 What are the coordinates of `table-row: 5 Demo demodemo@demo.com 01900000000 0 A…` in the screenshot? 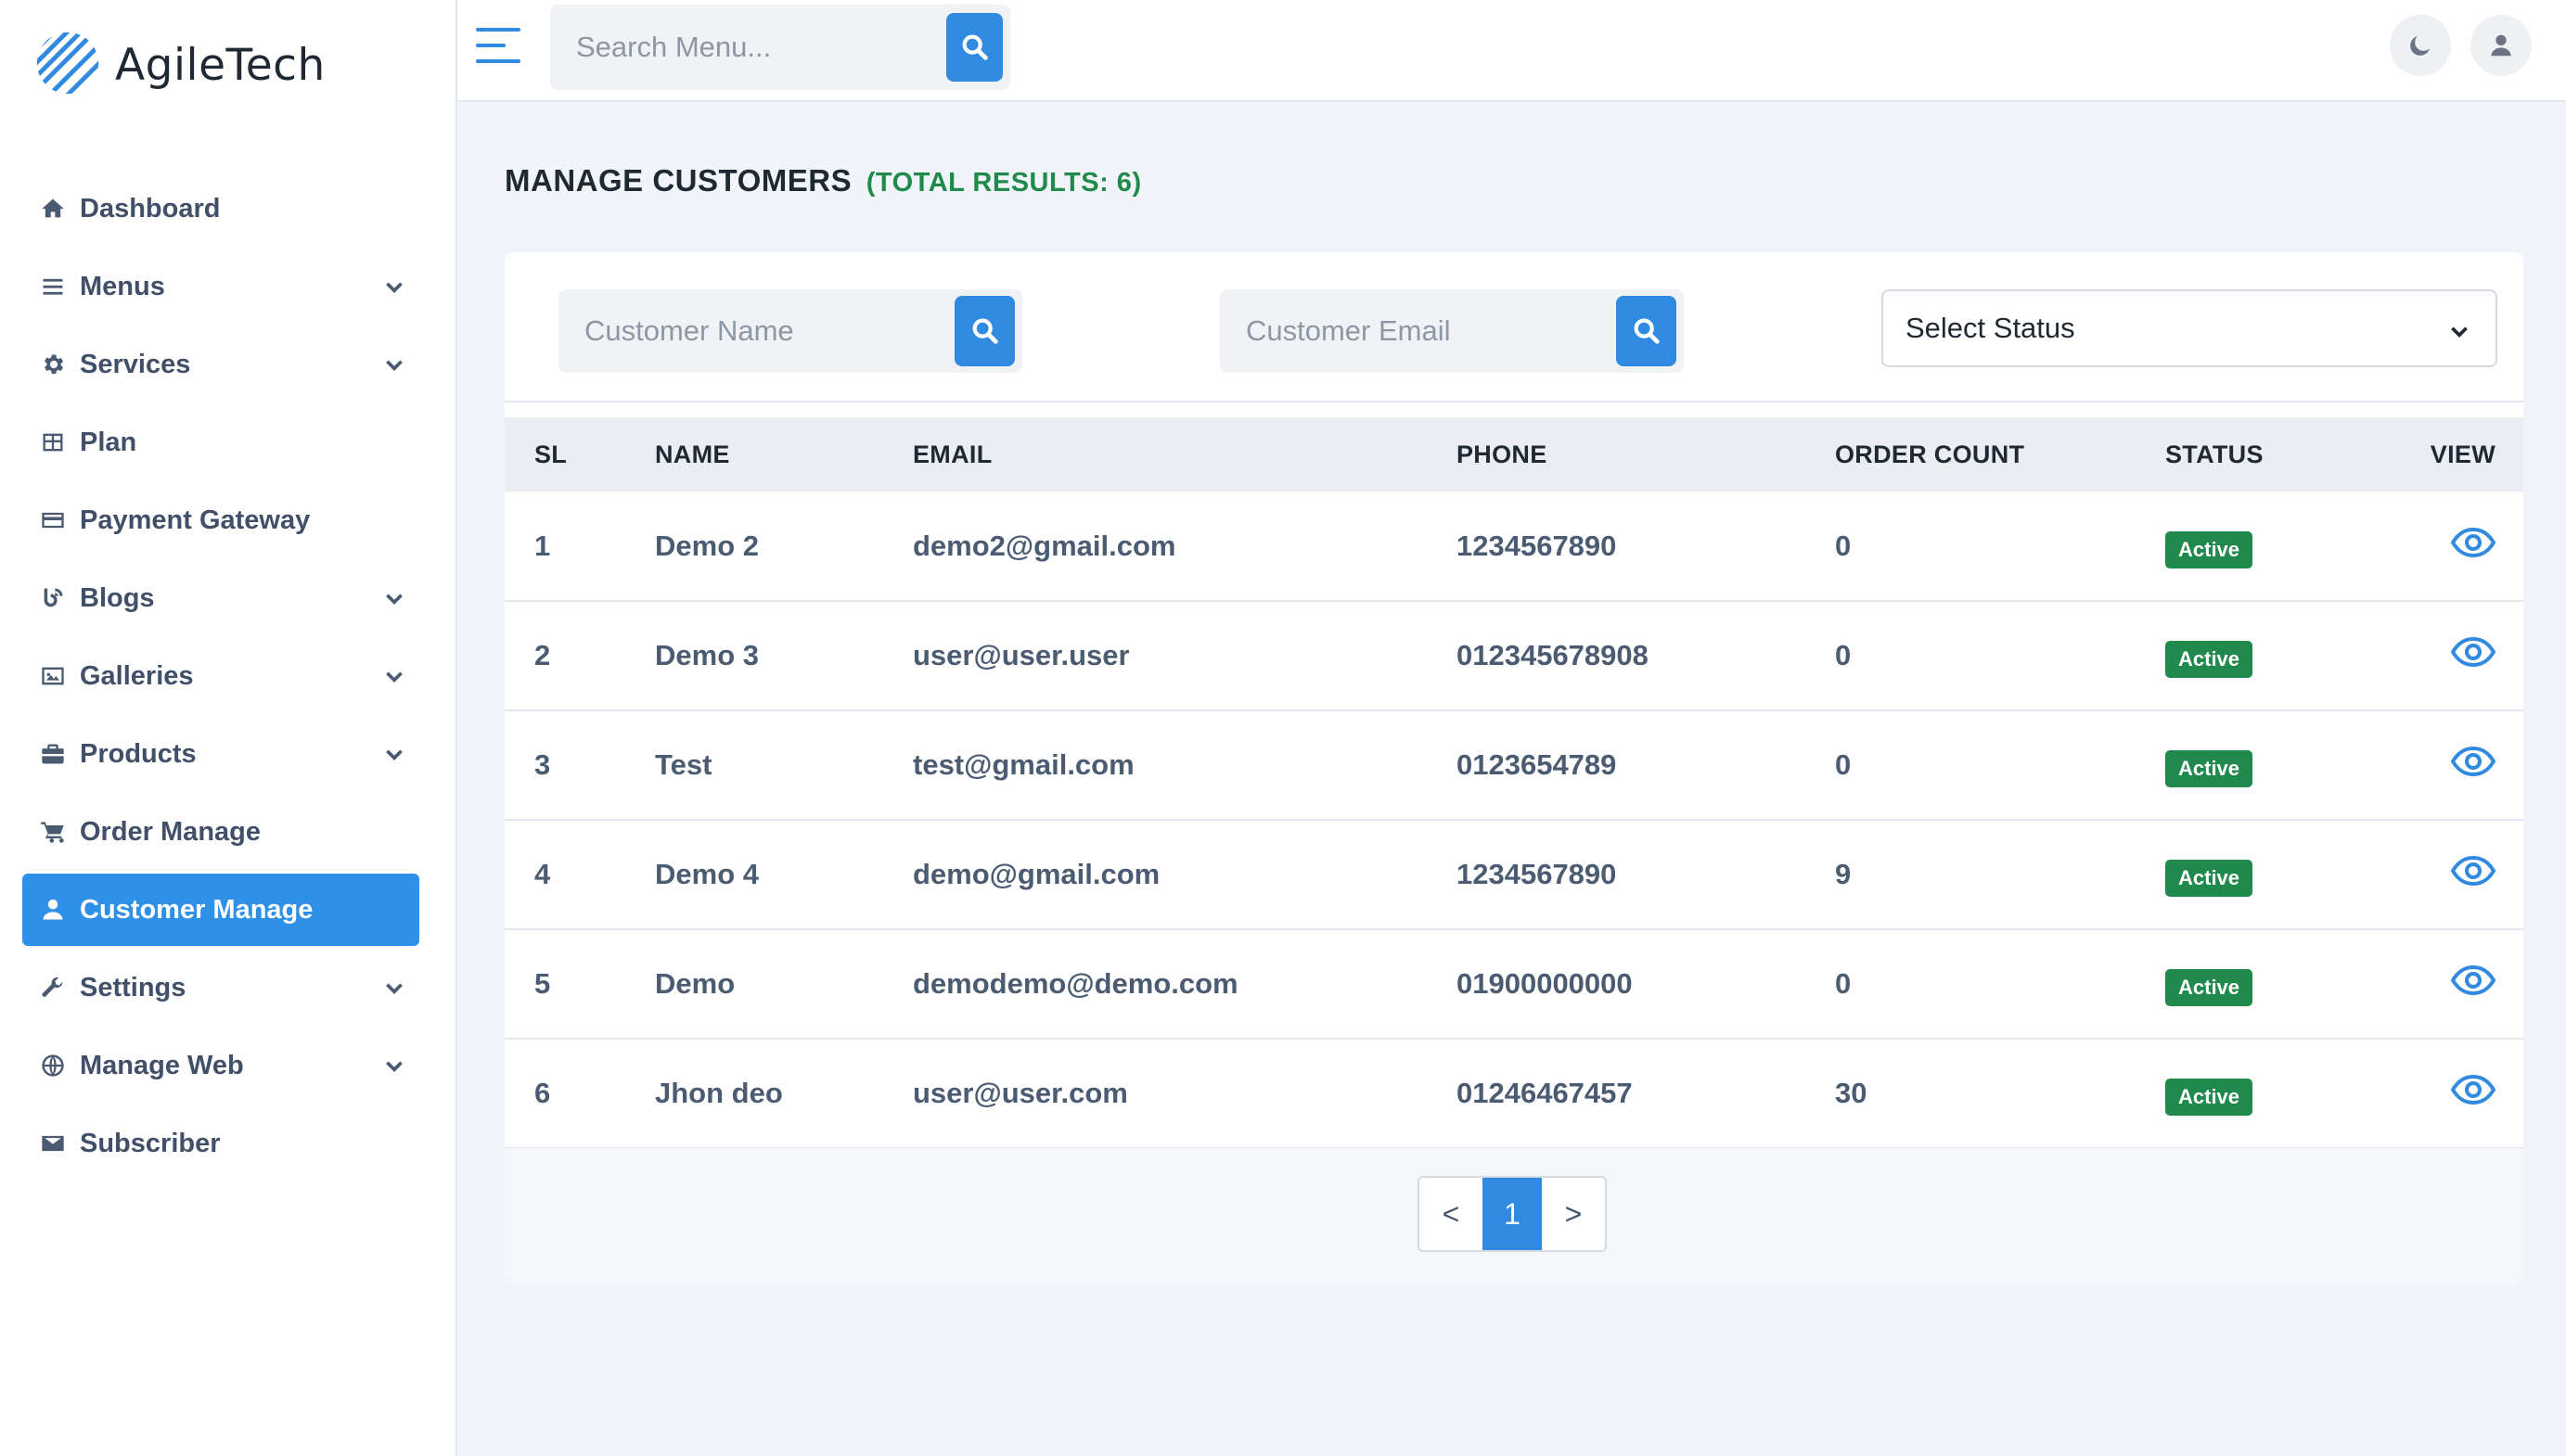 It's located at (1514, 984).